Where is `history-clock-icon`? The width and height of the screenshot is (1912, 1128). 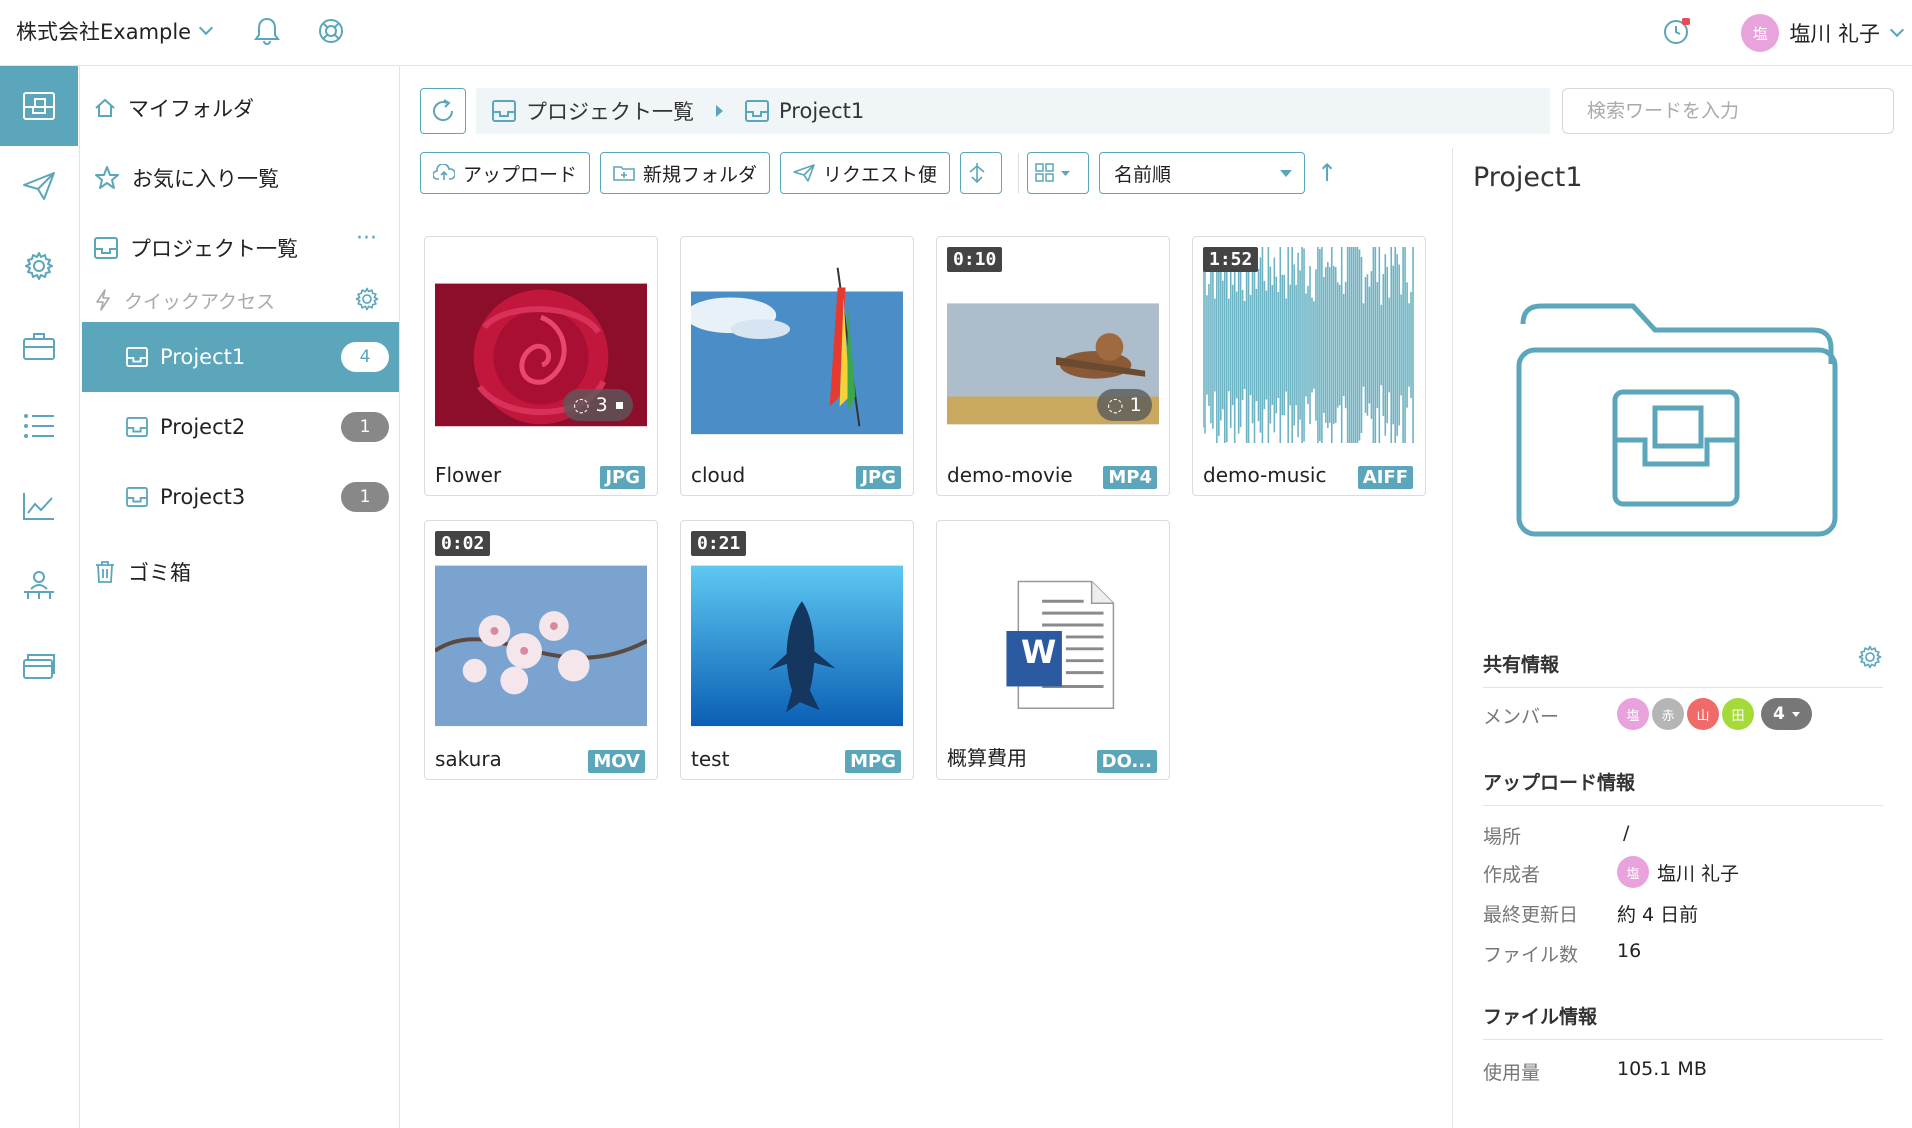
history-clock-icon is located at coordinates (1677, 31).